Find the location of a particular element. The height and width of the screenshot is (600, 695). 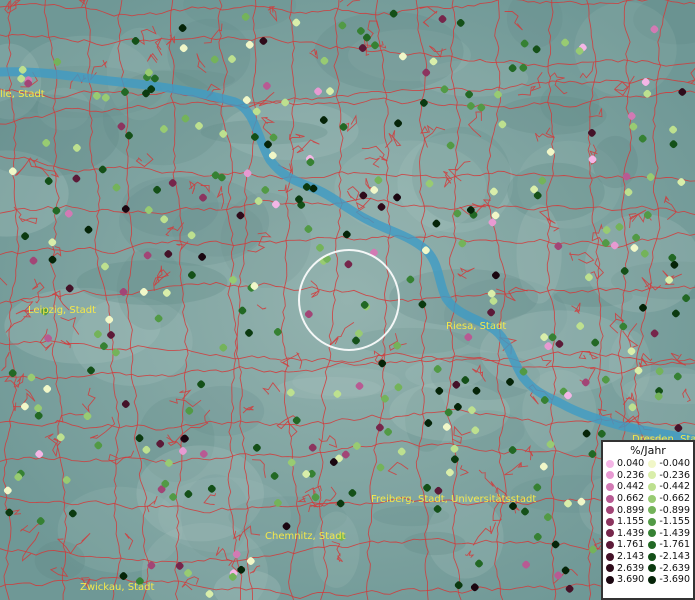

legend-positive-row: 2.143 is located at coordinates (625, 557).